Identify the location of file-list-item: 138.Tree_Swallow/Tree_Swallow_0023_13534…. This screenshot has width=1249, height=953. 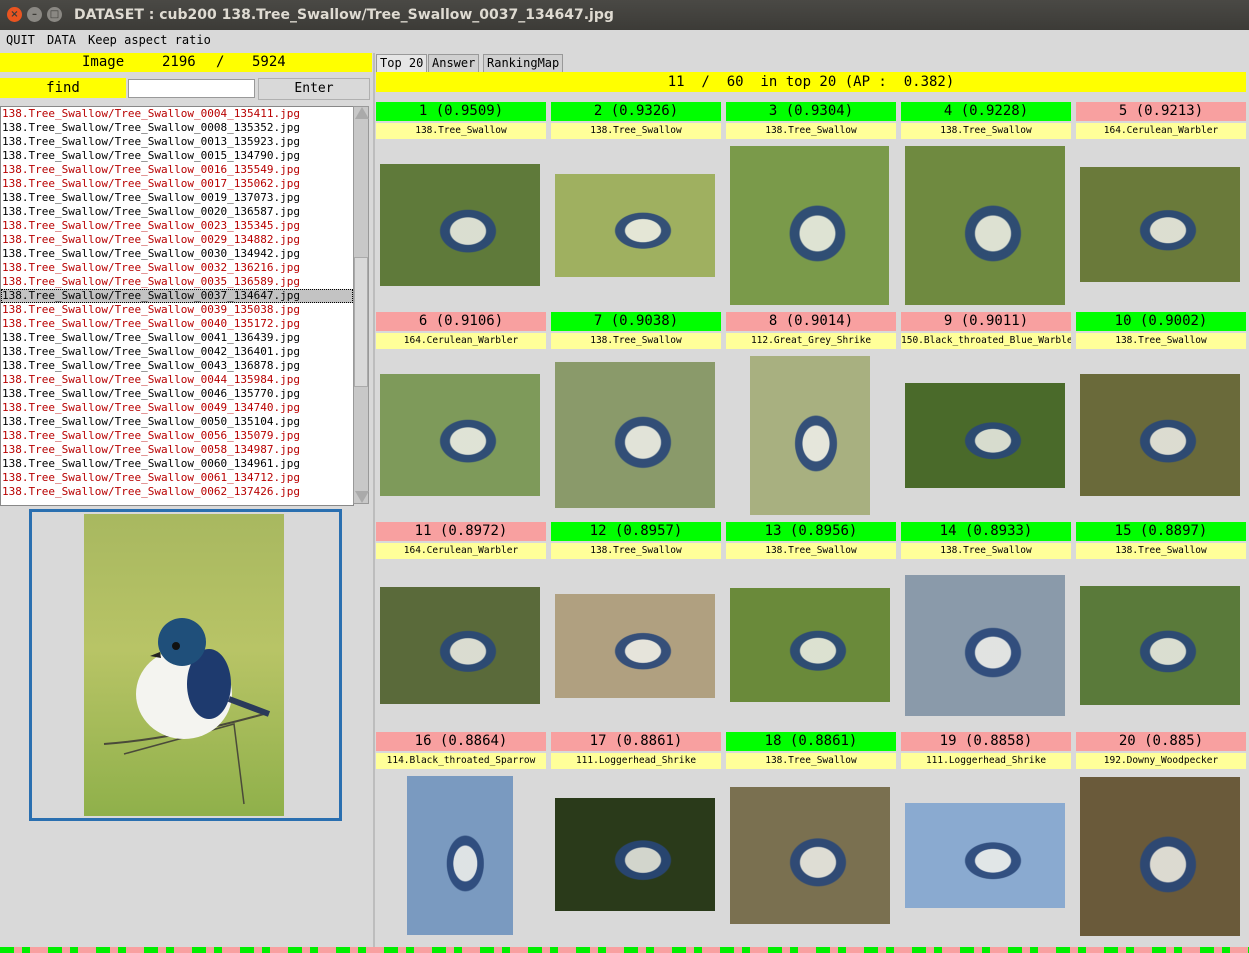
(177, 226).